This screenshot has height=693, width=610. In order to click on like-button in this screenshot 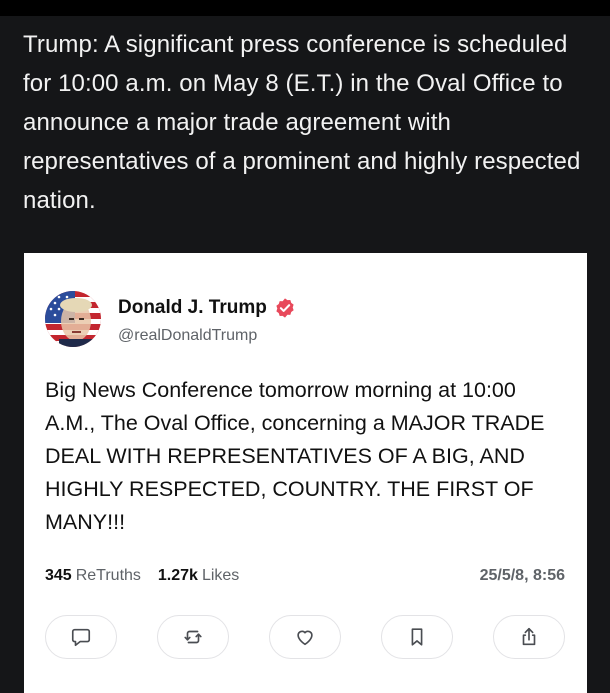, I will do `click(305, 637)`.